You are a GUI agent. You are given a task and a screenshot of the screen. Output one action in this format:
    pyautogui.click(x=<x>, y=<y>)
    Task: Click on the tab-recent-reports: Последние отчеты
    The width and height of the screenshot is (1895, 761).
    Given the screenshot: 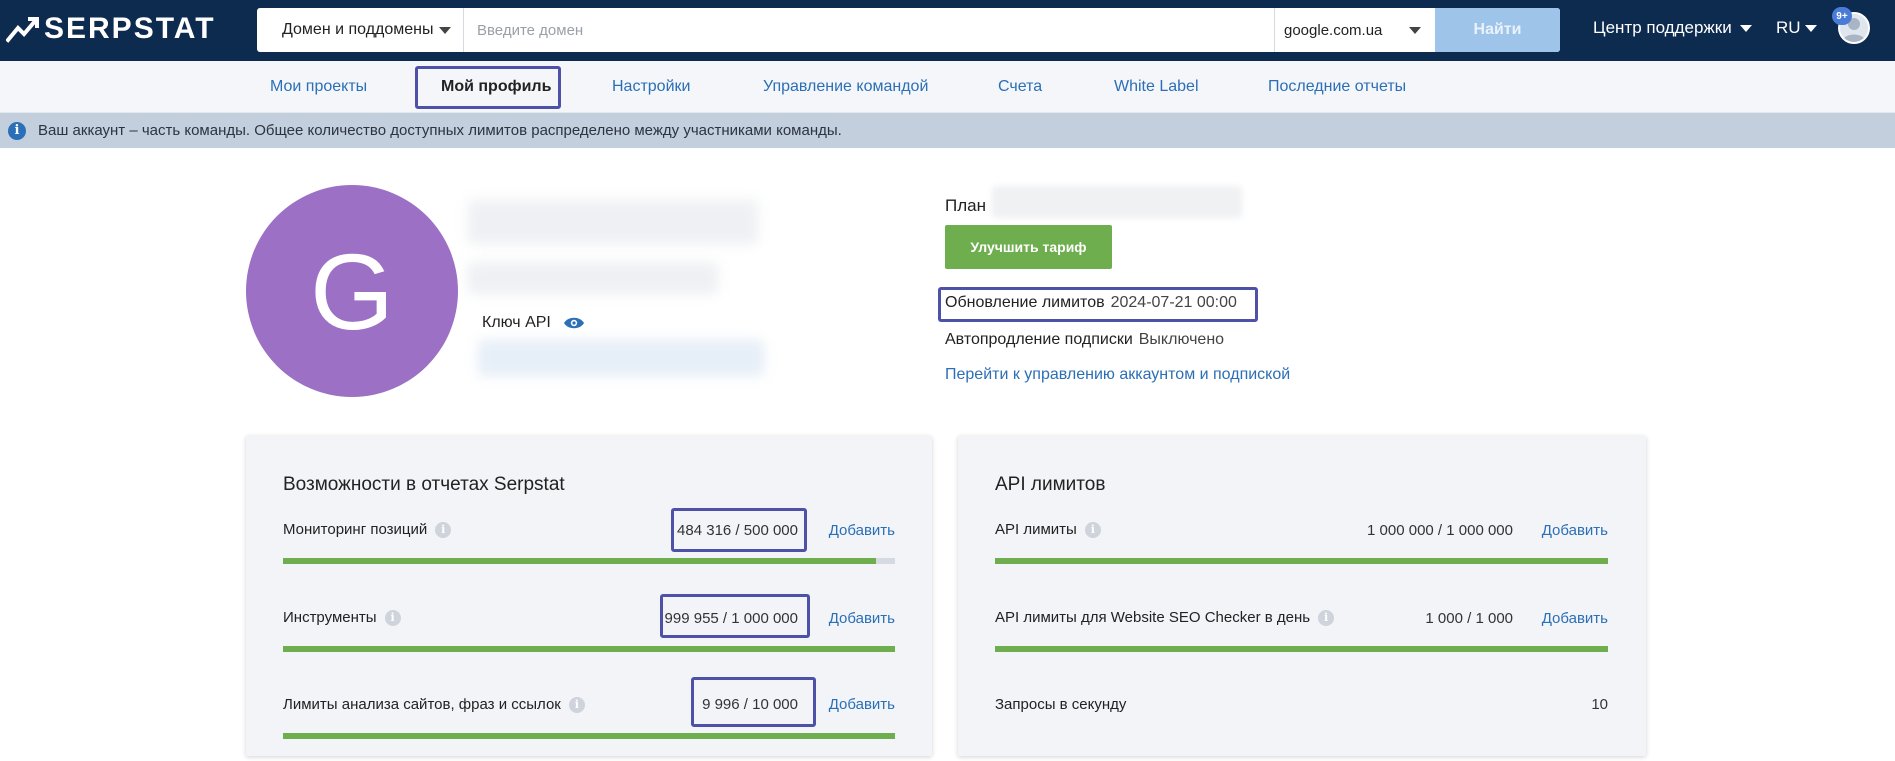 What is the action you would take?
    pyautogui.click(x=1337, y=87)
    